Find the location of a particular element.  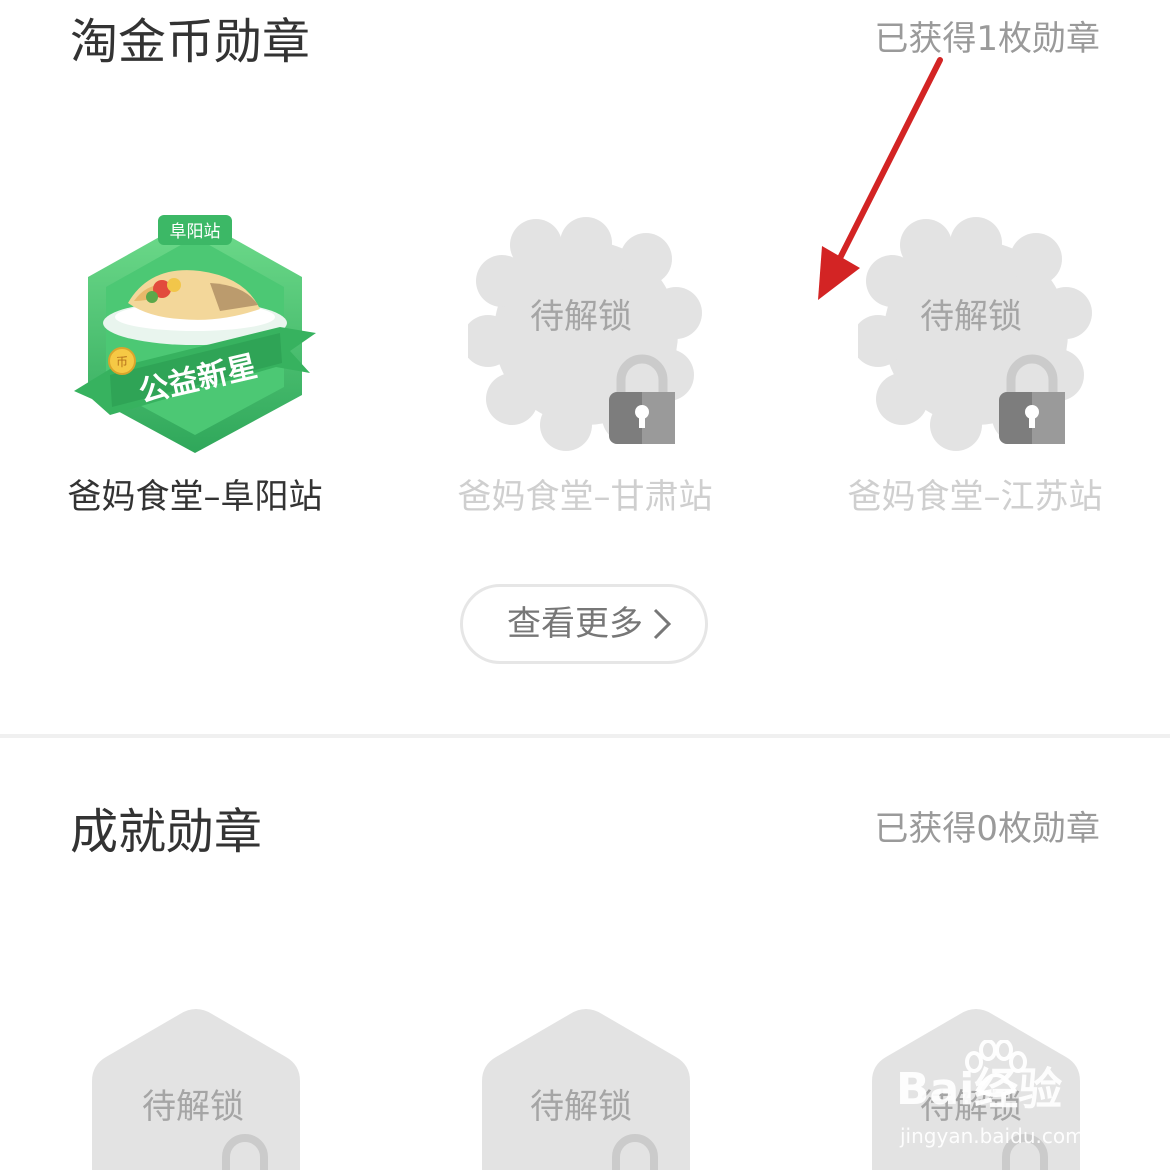

watermark-main-text: Bai经验 is located at coordinates (979, 1089).